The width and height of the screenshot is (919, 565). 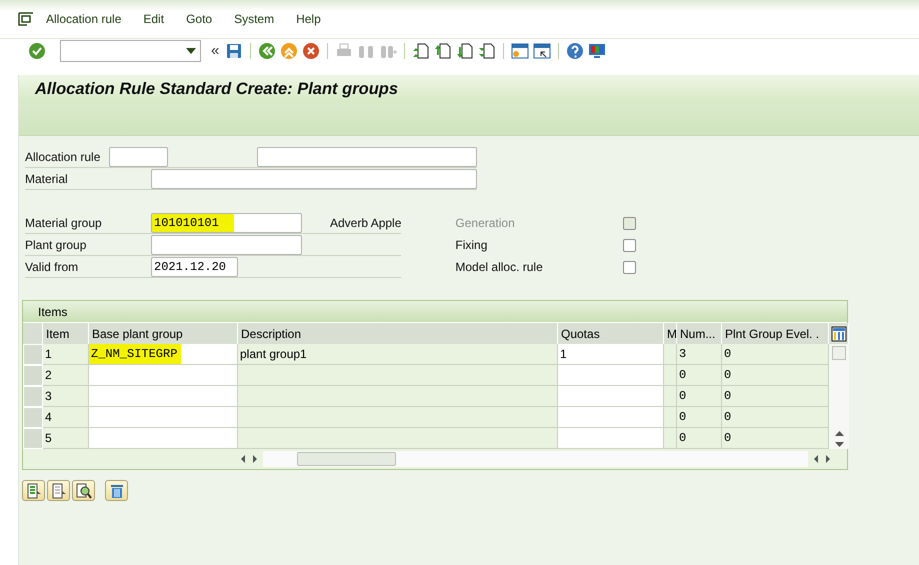 I want to click on scroll-up-icon, so click(x=839, y=433).